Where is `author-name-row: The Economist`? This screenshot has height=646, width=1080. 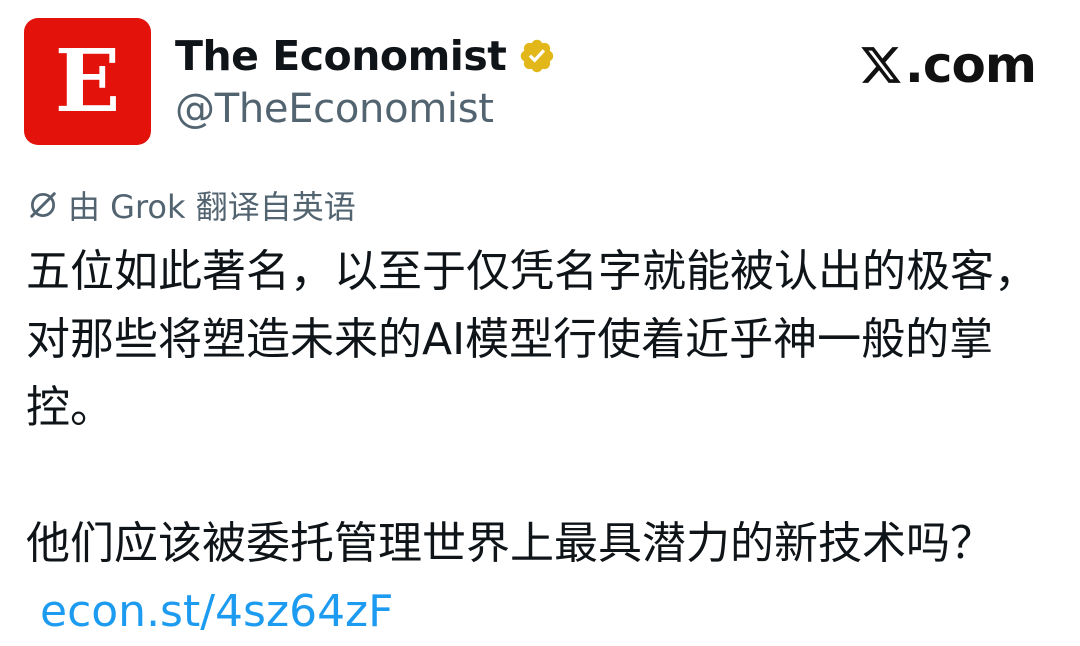
author-name-row: The Economist is located at coordinates (365, 56).